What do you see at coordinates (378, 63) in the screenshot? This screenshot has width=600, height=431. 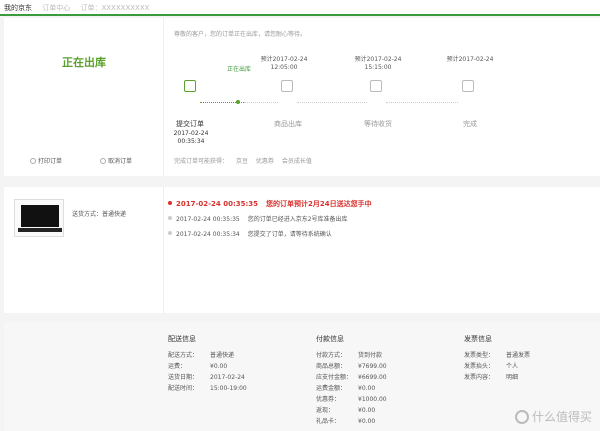 I see `step-3-estimate: 预计2017-02-24 15:15:00` at bounding box center [378, 63].